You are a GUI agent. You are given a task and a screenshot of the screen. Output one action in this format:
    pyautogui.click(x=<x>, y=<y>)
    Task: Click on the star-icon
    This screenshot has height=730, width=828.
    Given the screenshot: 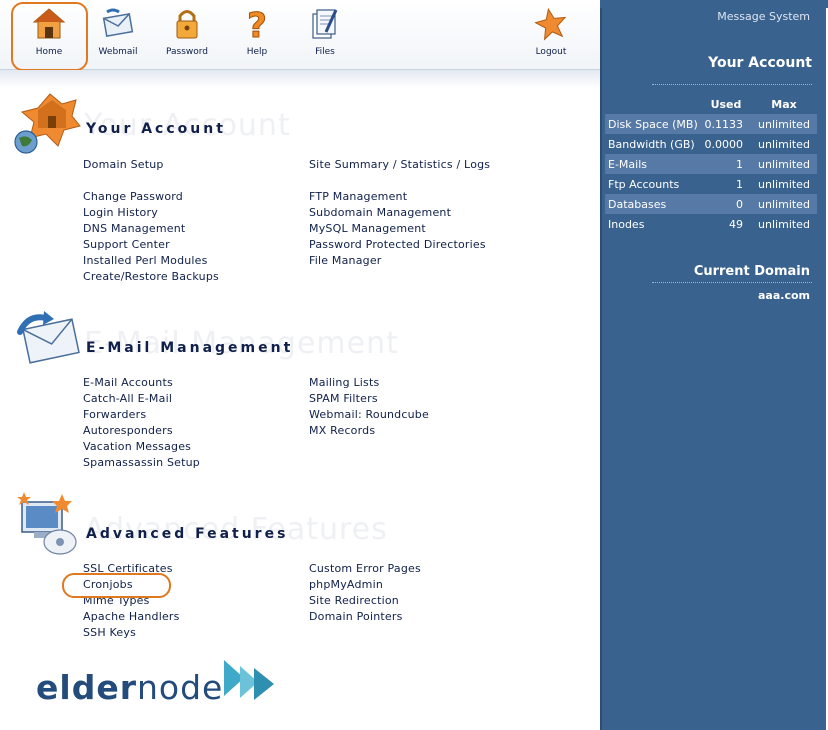 What is the action you would take?
    pyautogui.click(x=550, y=24)
    